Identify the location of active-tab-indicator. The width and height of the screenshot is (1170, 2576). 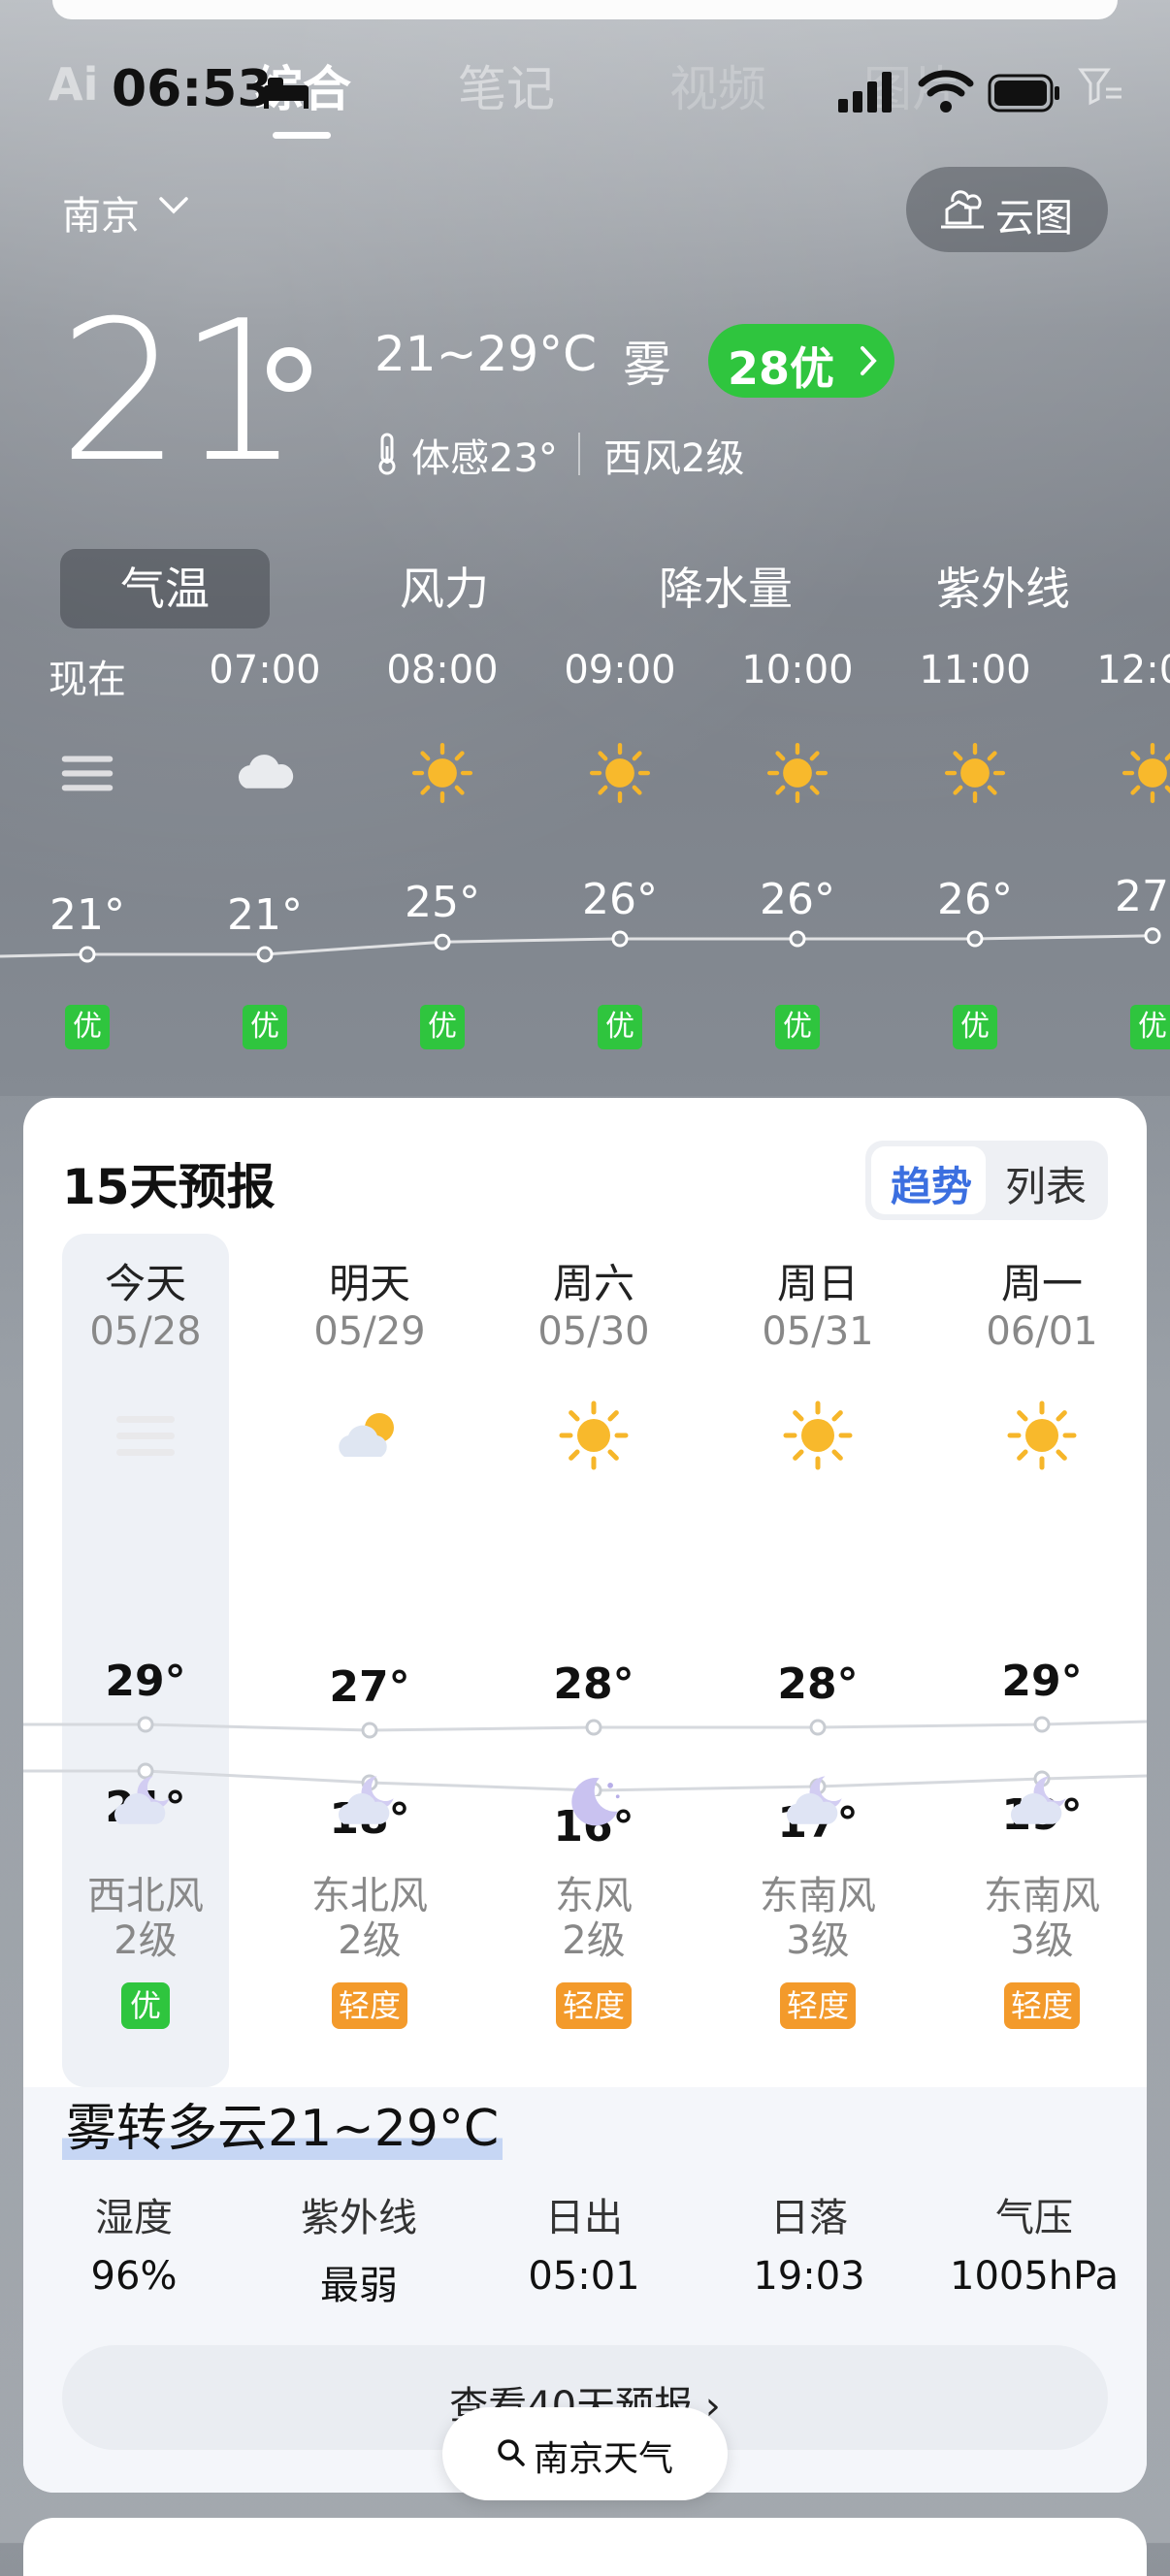
(302, 135).